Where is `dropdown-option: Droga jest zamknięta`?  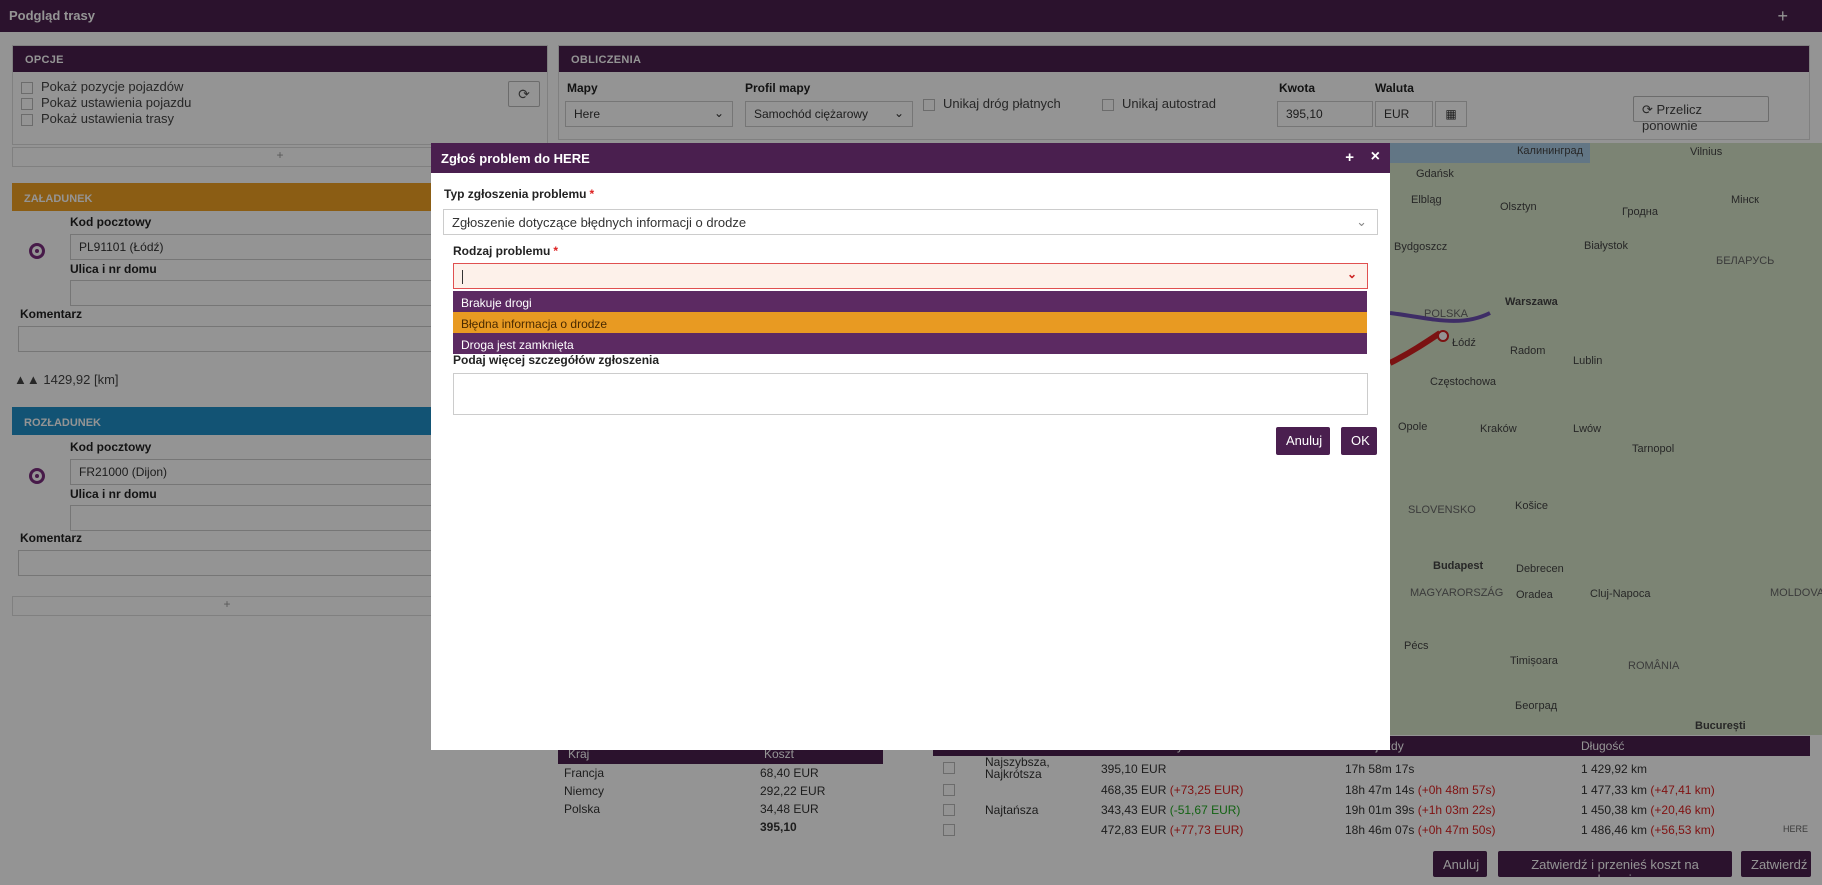 dropdown-option: Droga jest zamknięta is located at coordinates (910, 343).